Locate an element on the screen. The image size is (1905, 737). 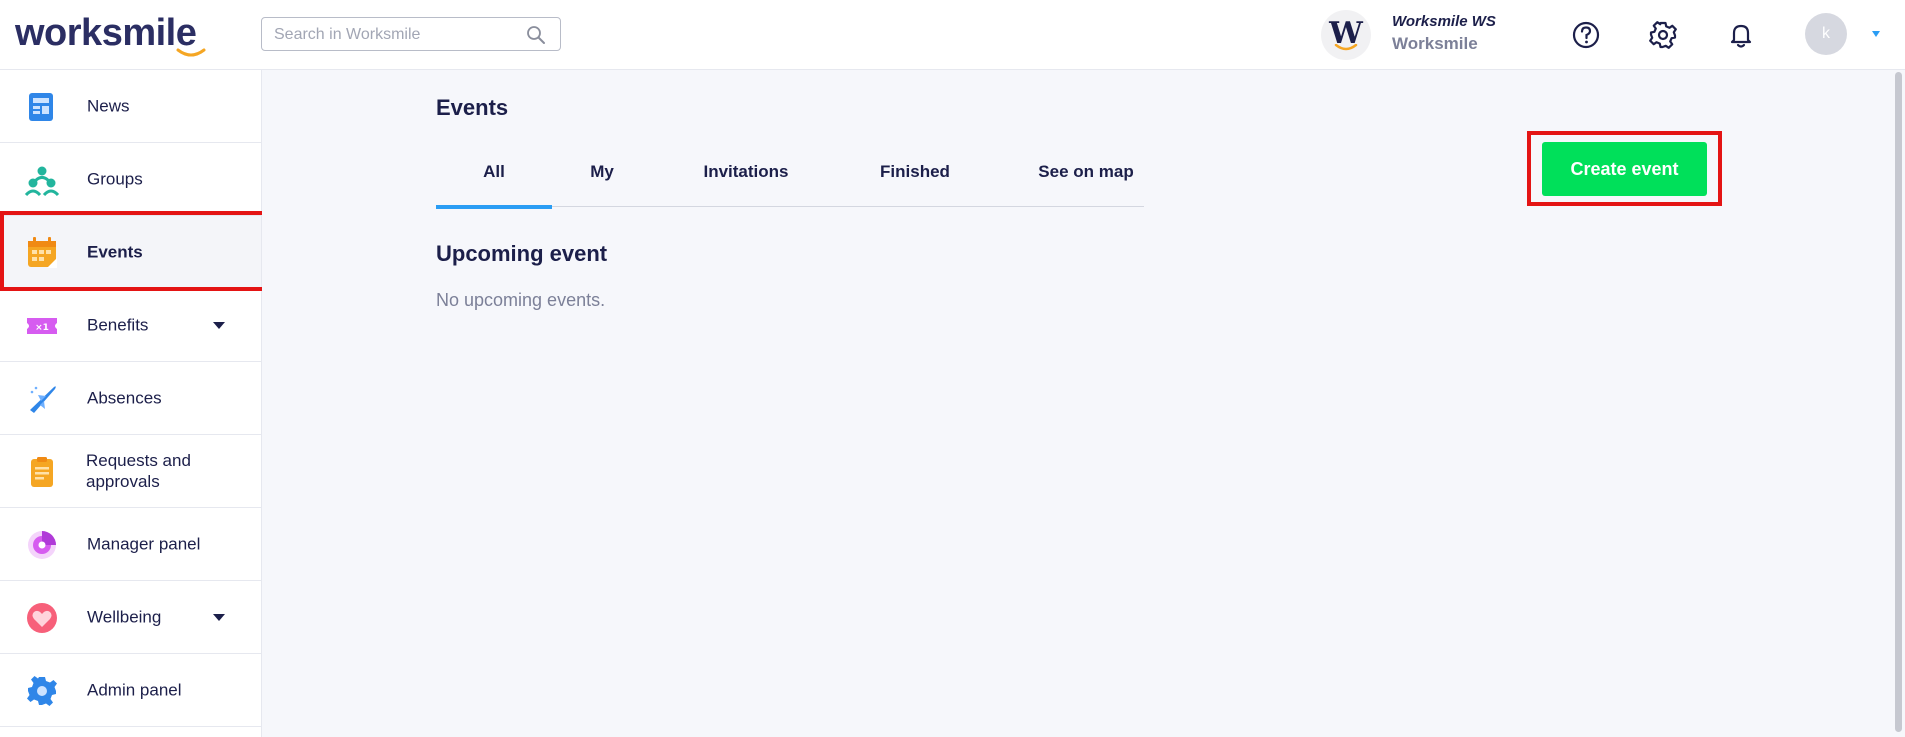
svg-text: ×1 is located at coordinates (42, 328).